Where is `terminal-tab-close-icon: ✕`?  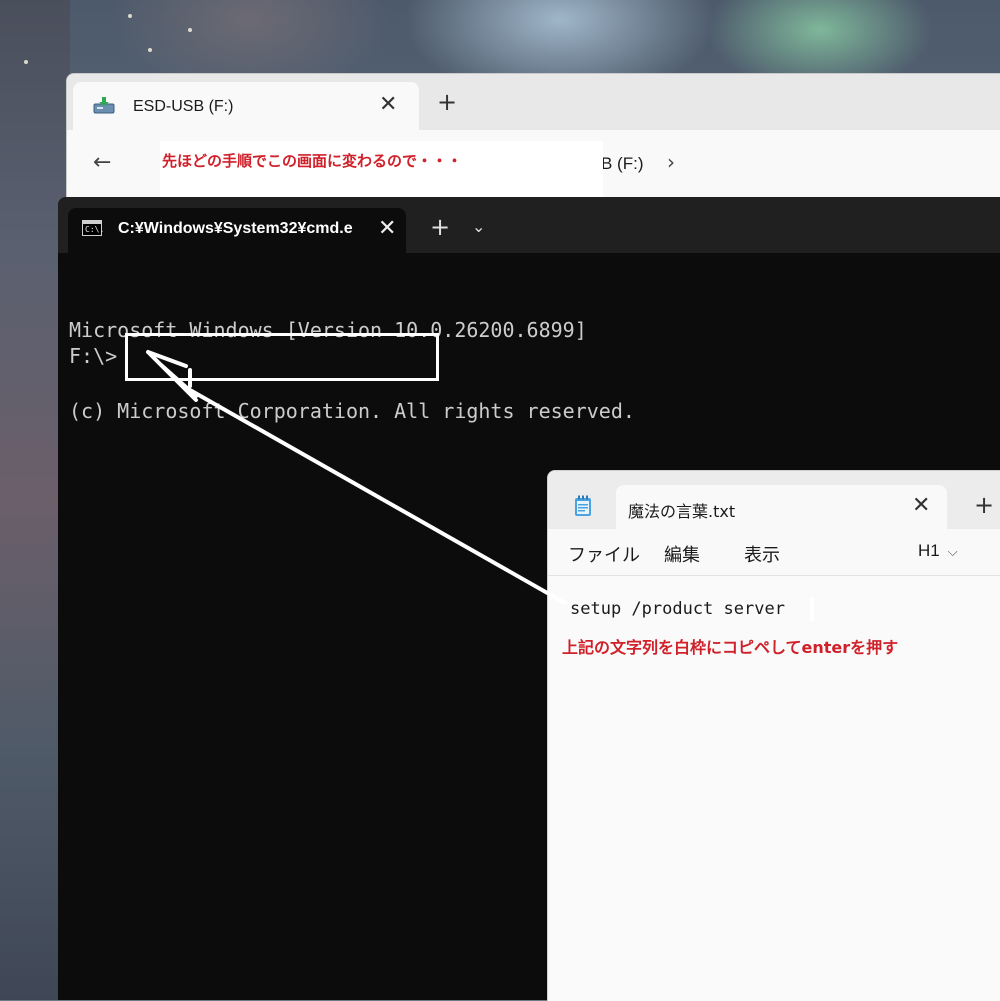 terminal-tab-close-icon: ✕ is located at coordinates (387, 228).